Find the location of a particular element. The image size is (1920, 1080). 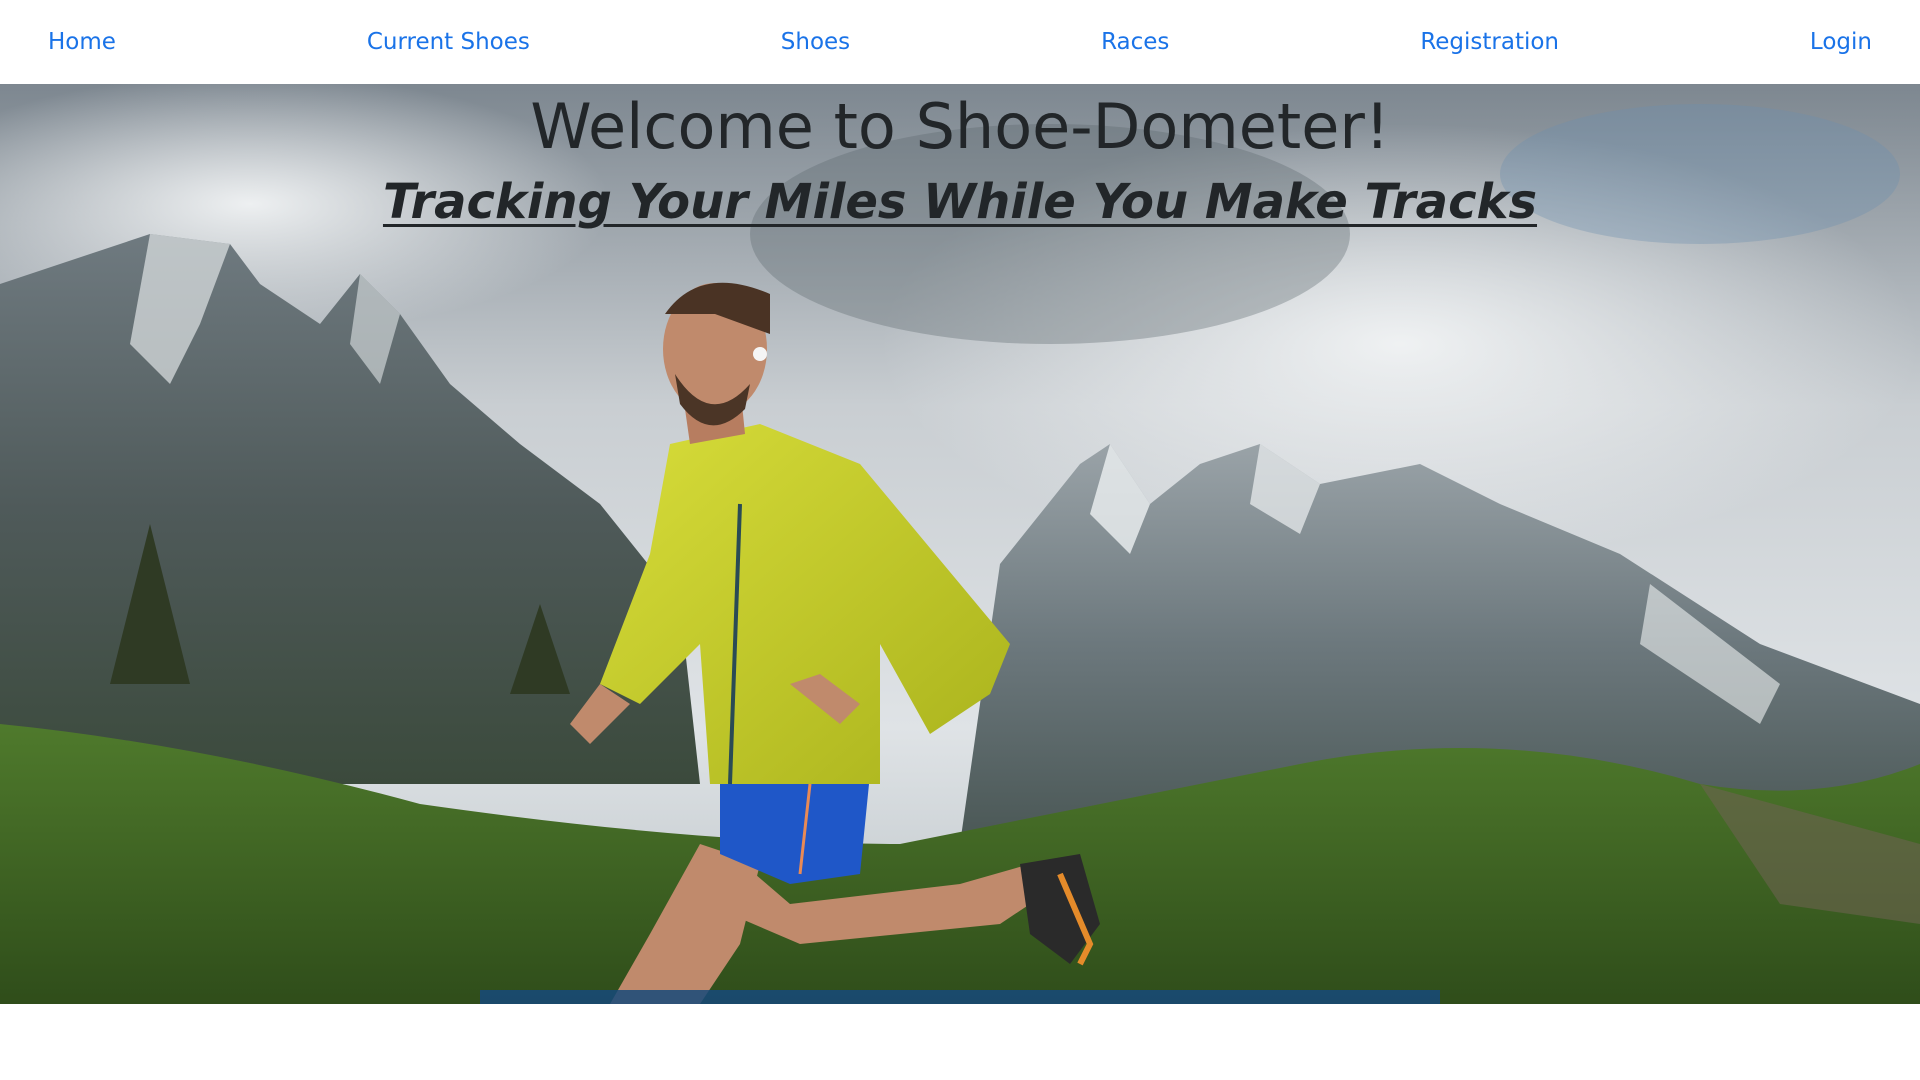

hero-title: Welcome to Shoe-Dometer! is located at coordinates (960, 126).